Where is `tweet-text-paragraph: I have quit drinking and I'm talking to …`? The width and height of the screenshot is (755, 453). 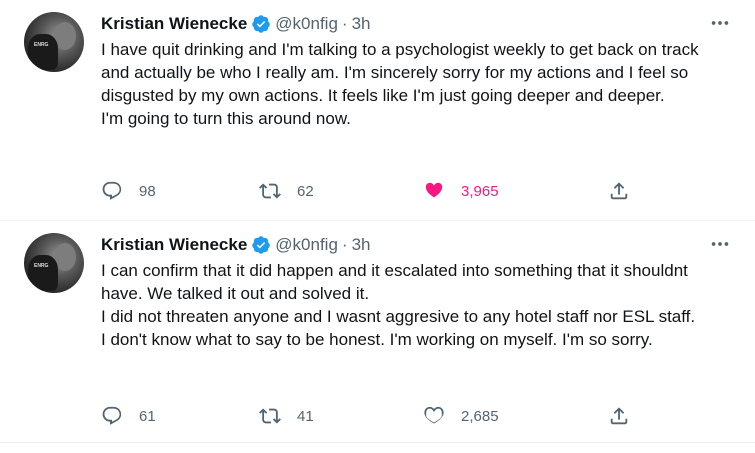 tweet-text-paragraph: I have quit drinking and I'm talking to … is located at coordinates (400, 72).